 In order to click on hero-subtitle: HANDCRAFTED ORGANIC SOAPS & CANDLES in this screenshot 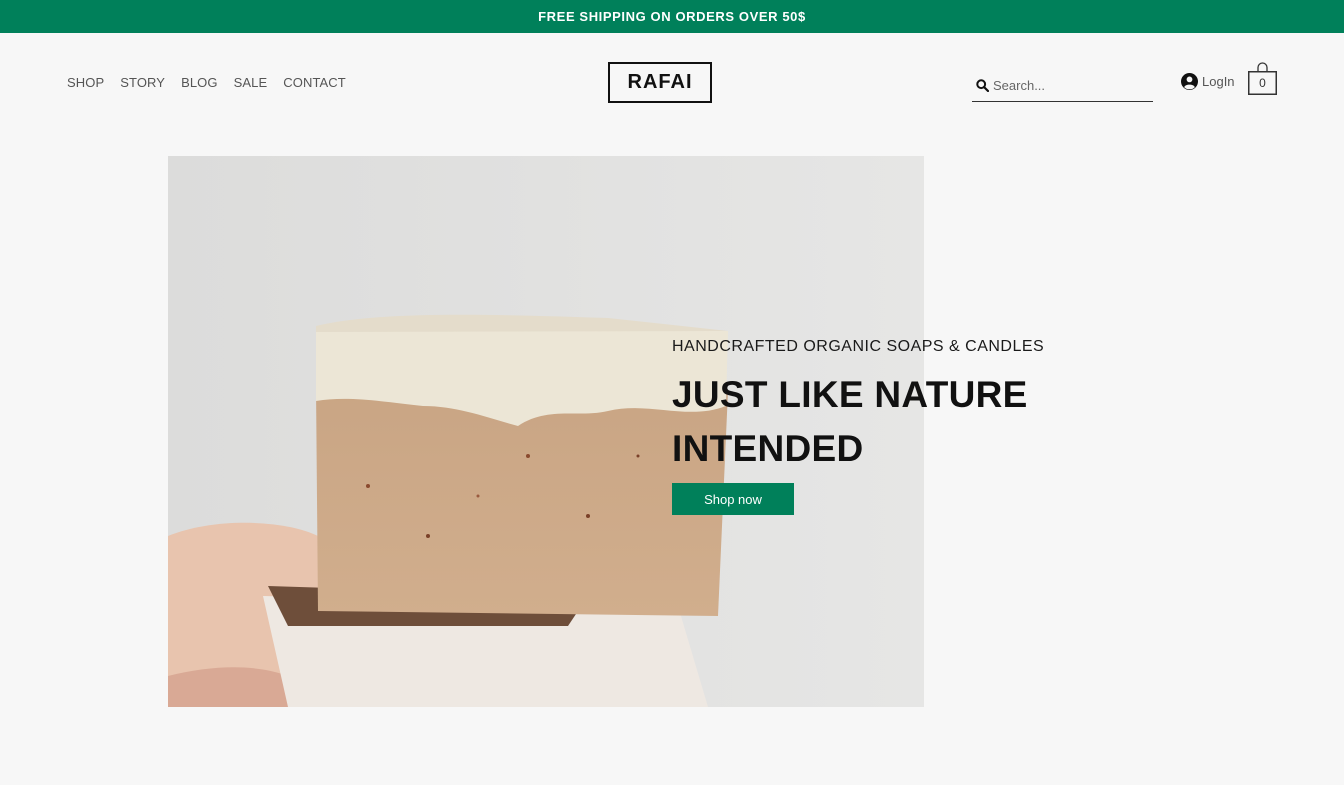, I will do `click(858, 346)`.